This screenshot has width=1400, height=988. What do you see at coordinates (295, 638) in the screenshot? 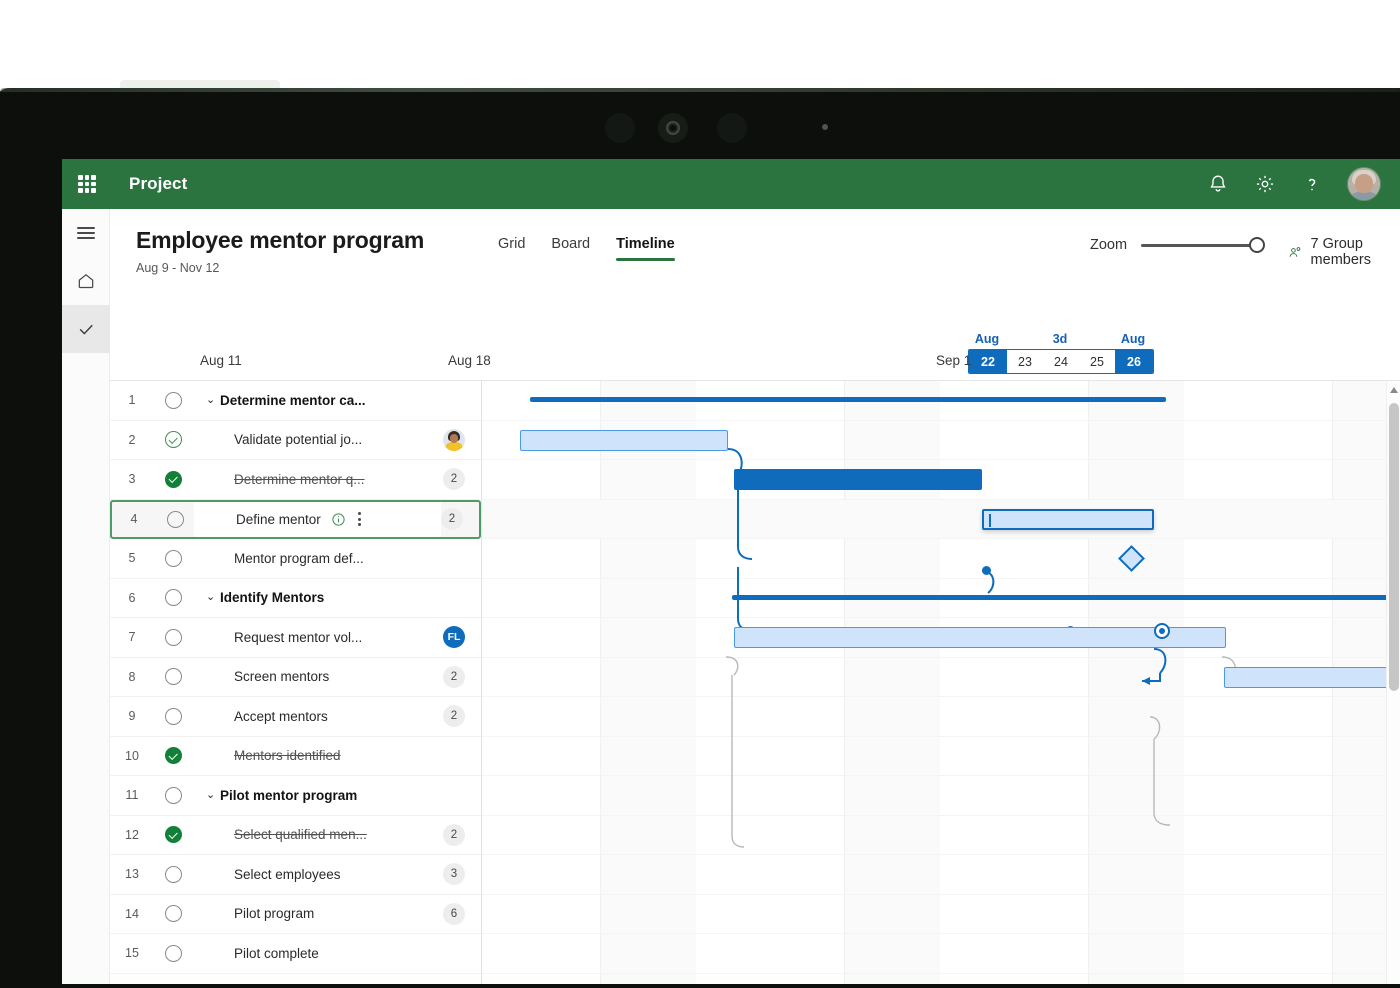
I see `table-row: 7 Request mentor vol... FL` at bounding box center [295, 638].